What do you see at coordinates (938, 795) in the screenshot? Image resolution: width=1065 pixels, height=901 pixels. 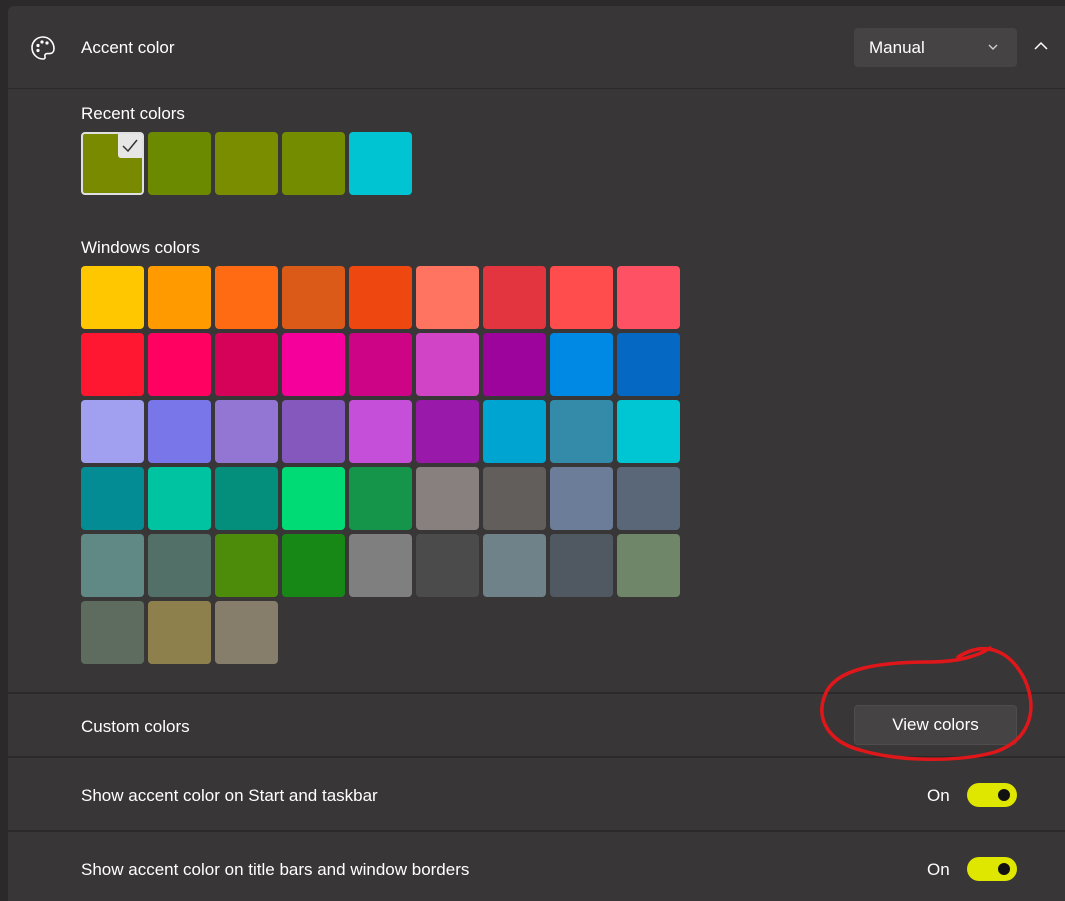 I see `show-on-start-state: On` at bounding box center [938, 795].